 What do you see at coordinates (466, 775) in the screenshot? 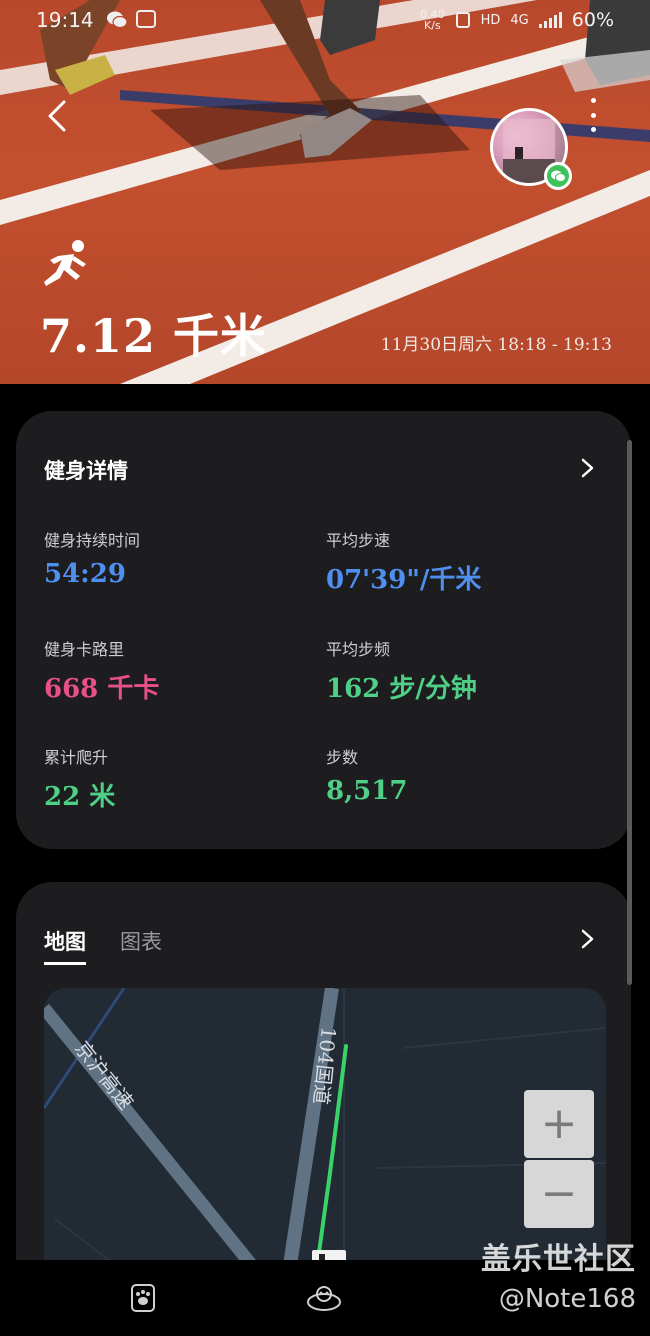
I see `metric-steps: 步数 8,517` at bounding box center [466, 775].